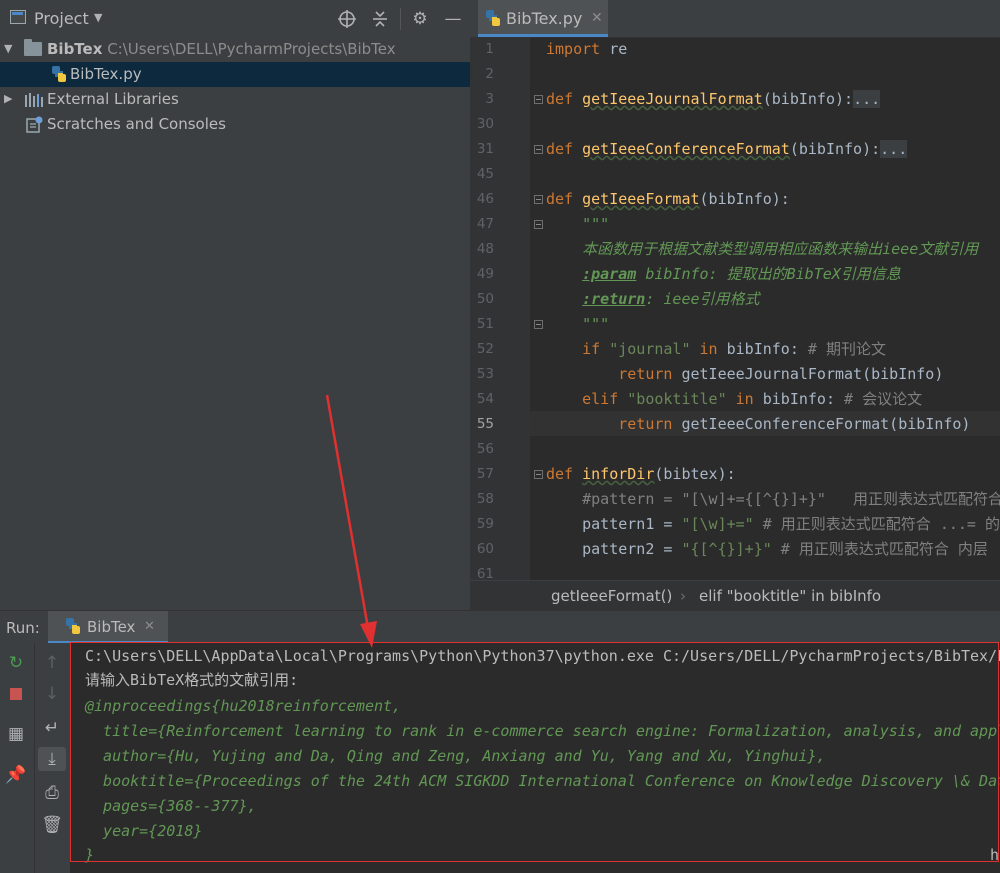 This screenshot has width=1000, height=873. I want to click on tab-label: BibTex.py, so click(544, 18).